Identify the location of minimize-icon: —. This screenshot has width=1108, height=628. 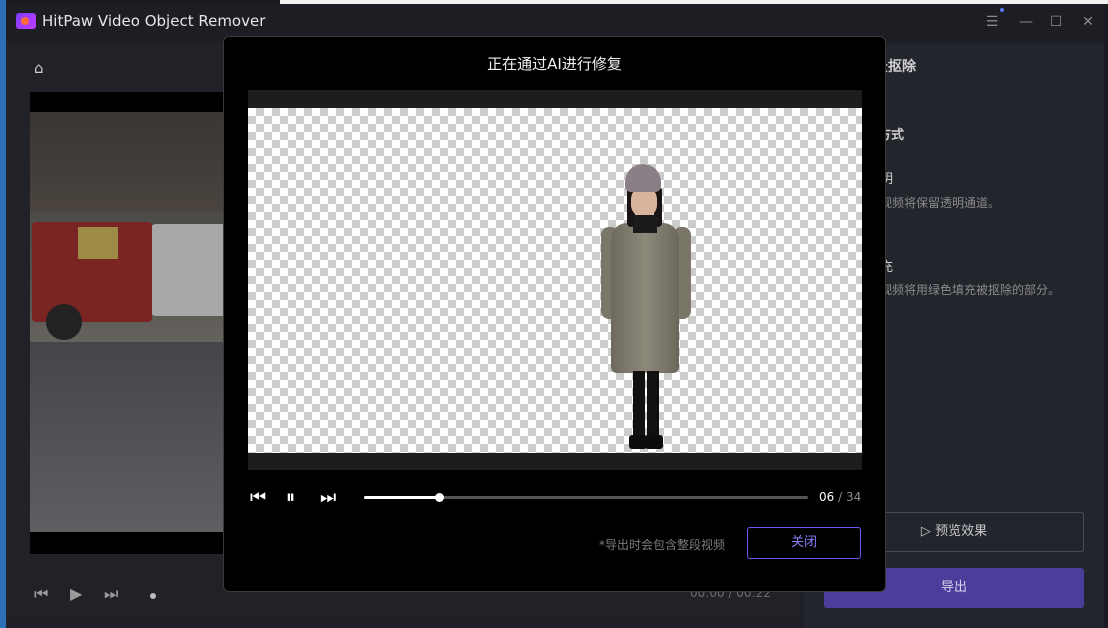
(1026, 22).